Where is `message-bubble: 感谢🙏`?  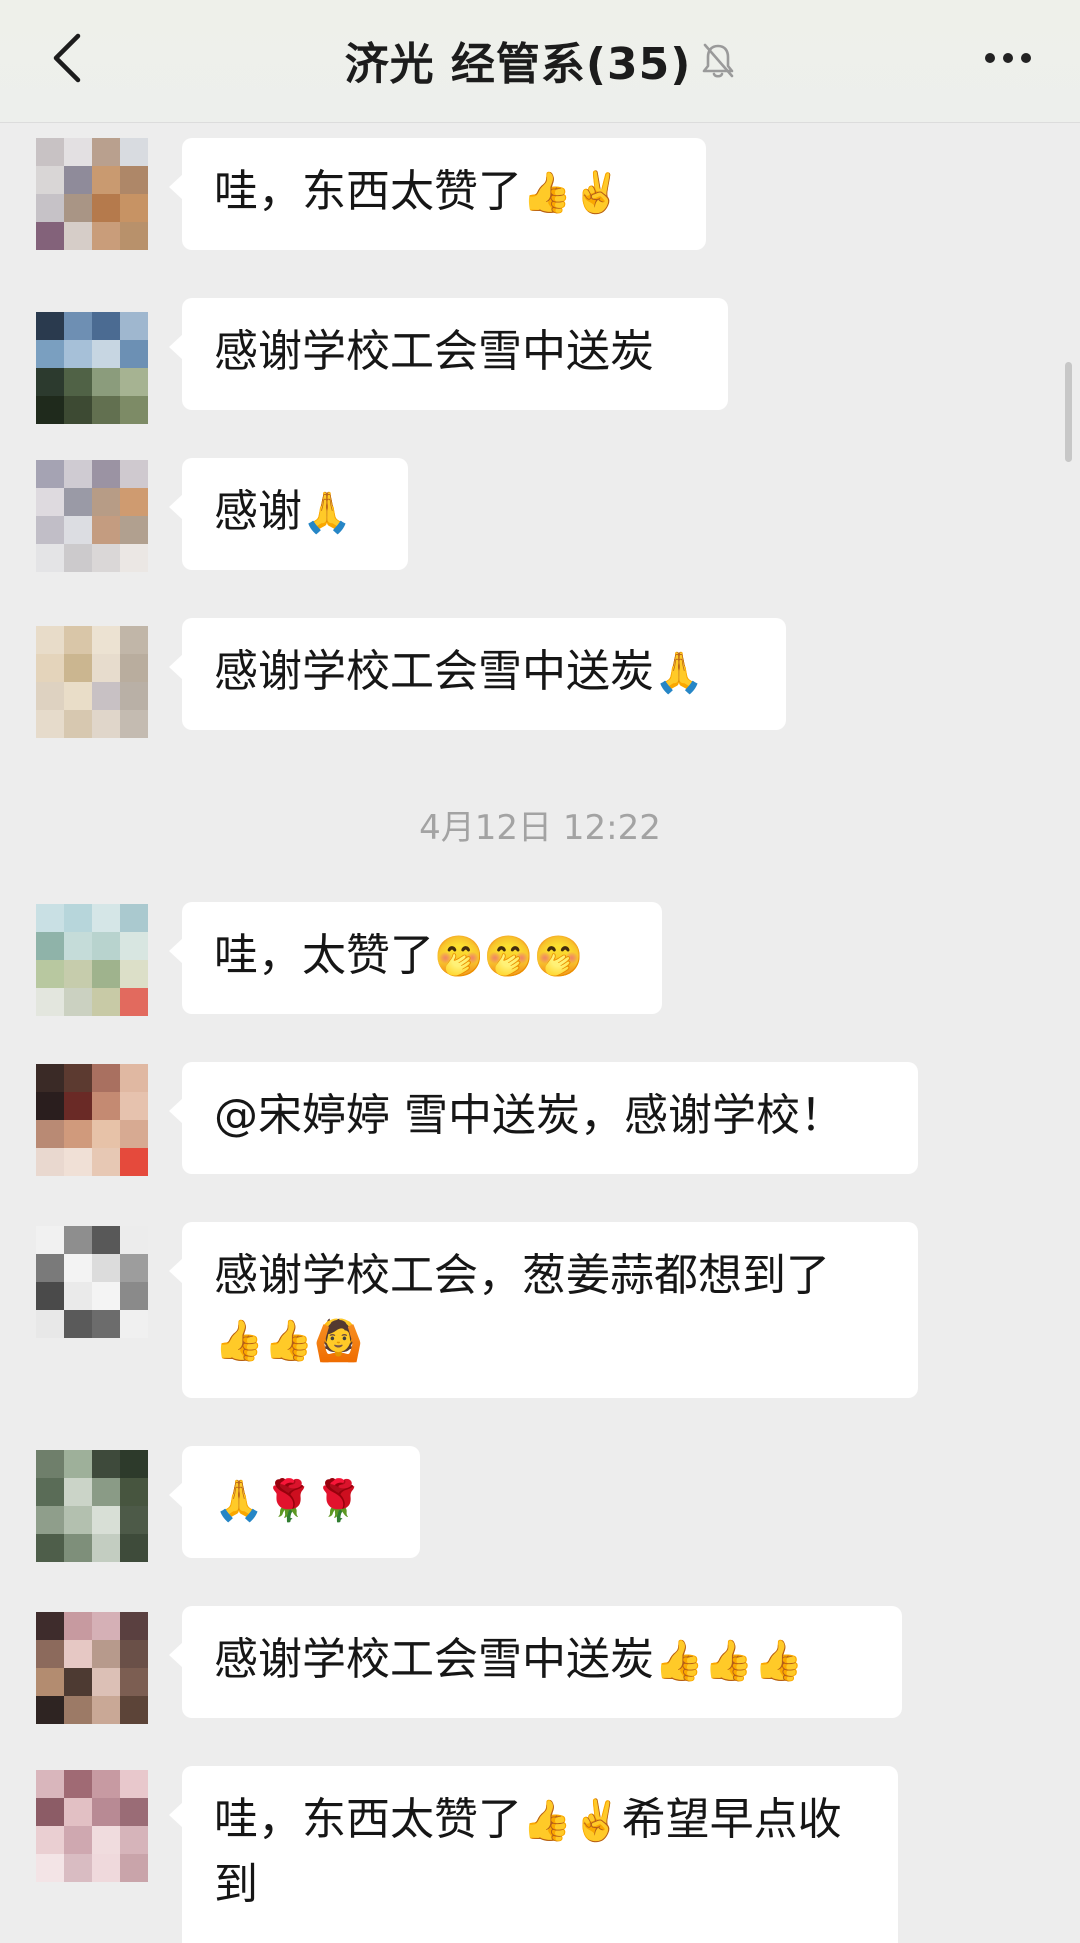
message-bubble: 感谢🙏 is located at coordinates (288, 514).